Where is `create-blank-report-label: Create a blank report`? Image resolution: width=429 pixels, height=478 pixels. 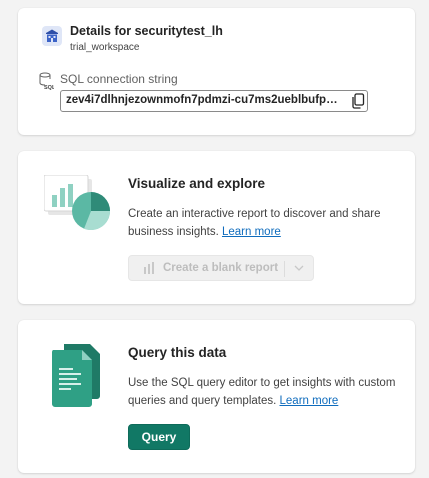
create-blank-report-label: Create a blank report is located at coordinates (221, 268).